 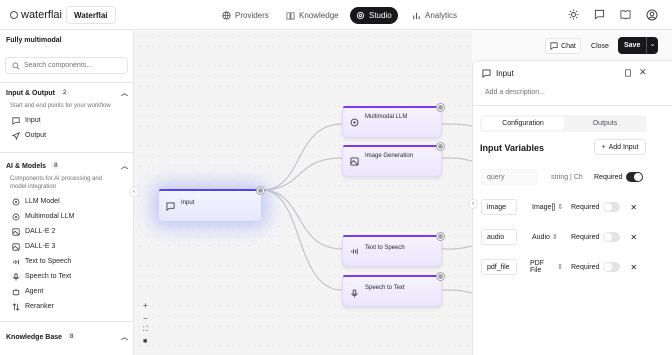 I want to click on book-open-icon, so click(x=625, y=14).